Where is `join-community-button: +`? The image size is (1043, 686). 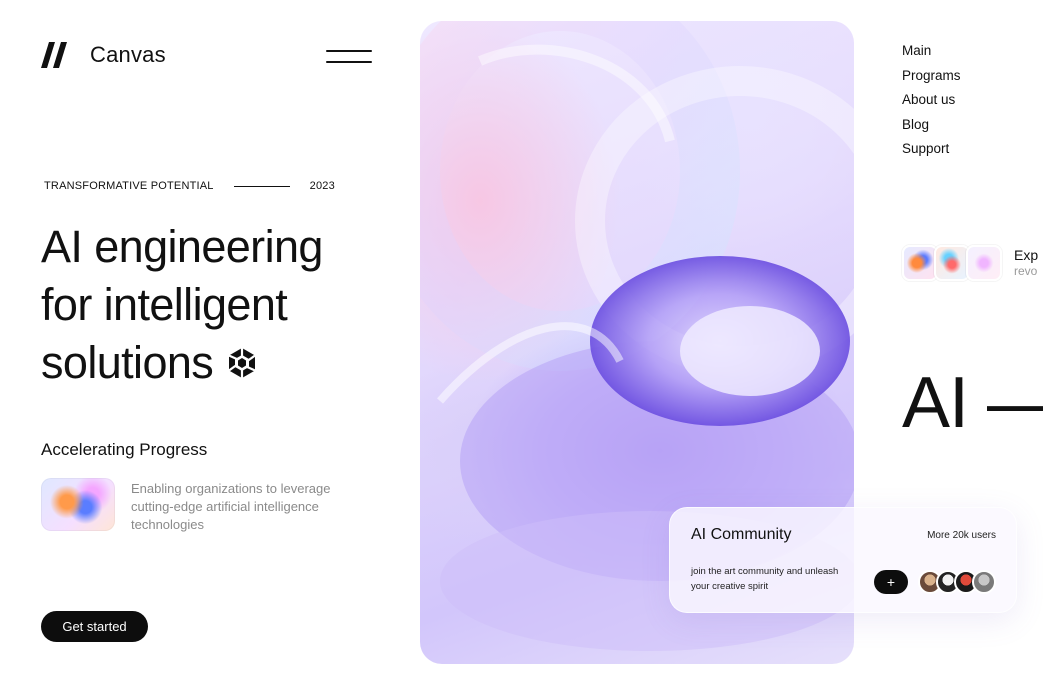 join-community-button: + is located at coordinates (891, 582).